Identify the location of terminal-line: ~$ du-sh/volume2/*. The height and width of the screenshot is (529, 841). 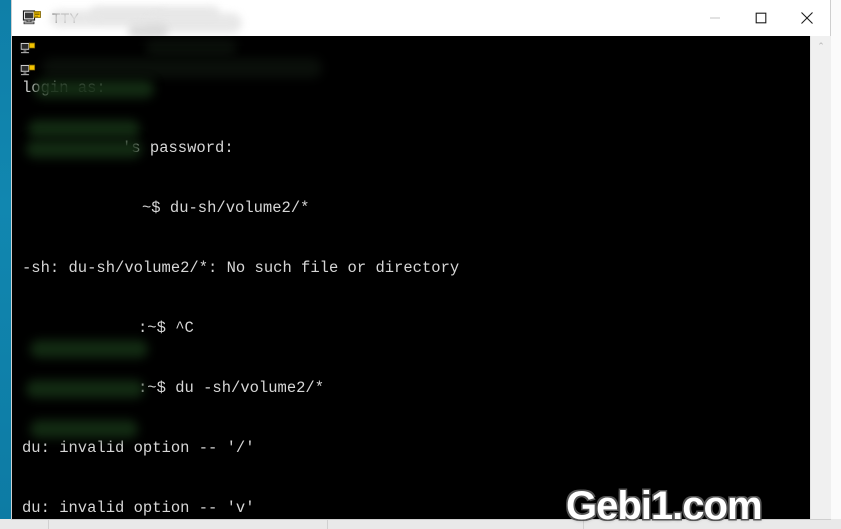
(226, 208).